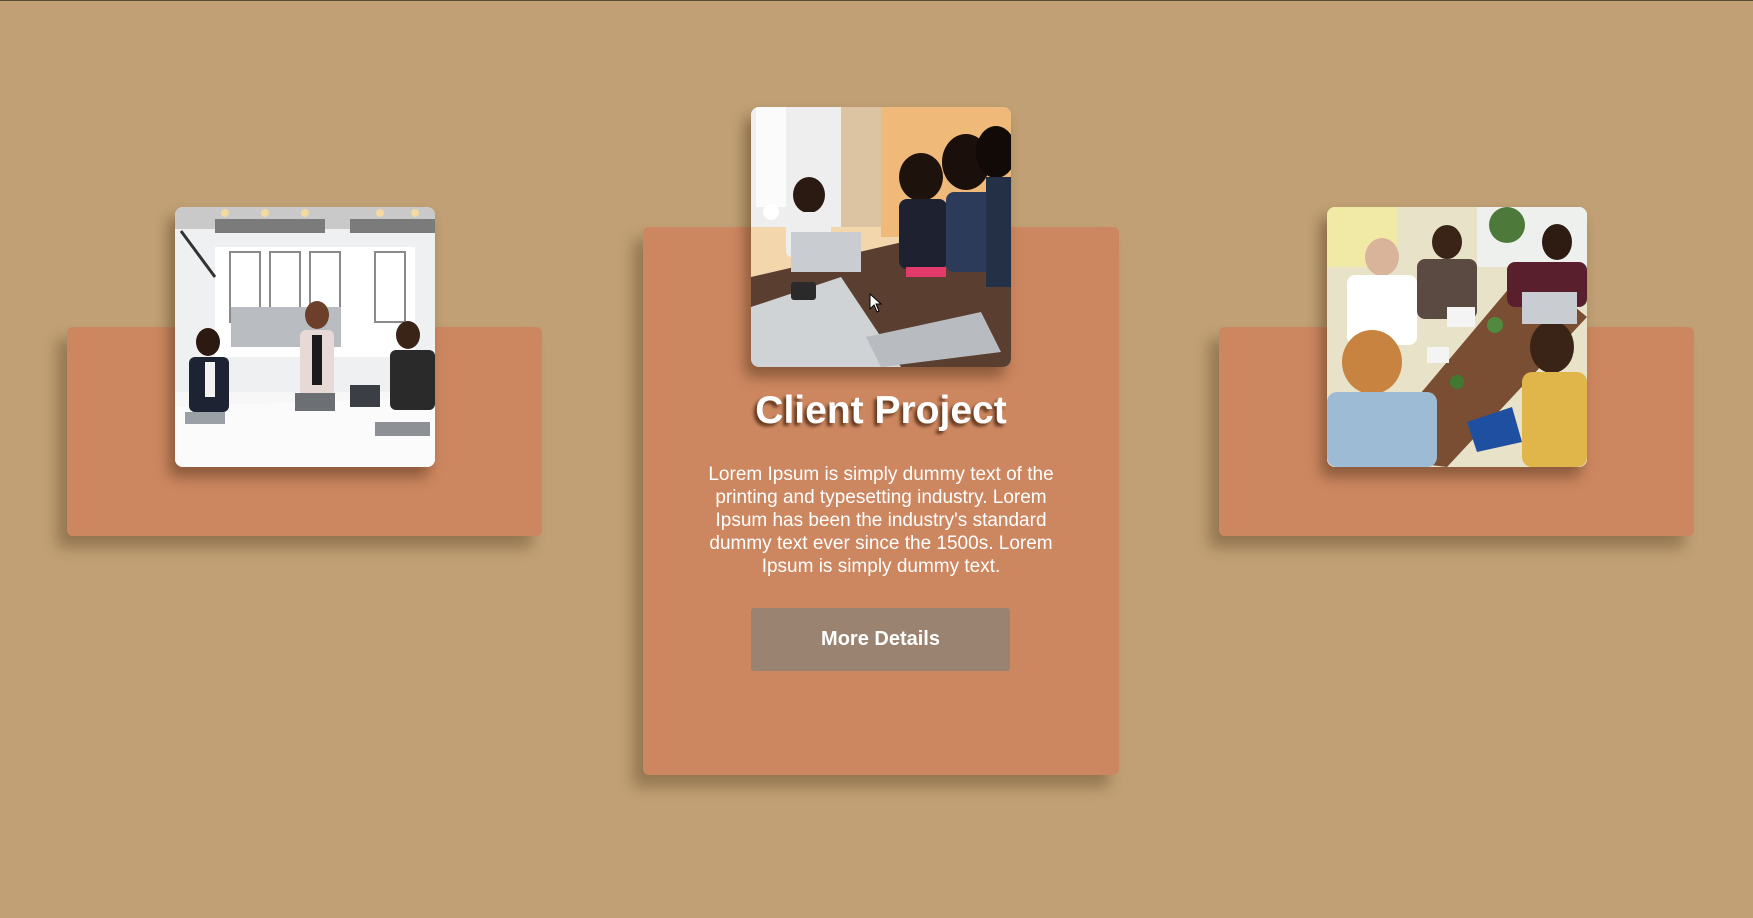  Describe the element at coordinates (876, 303) in the screenshot. I see `mouse-pointer-icon` at that location.